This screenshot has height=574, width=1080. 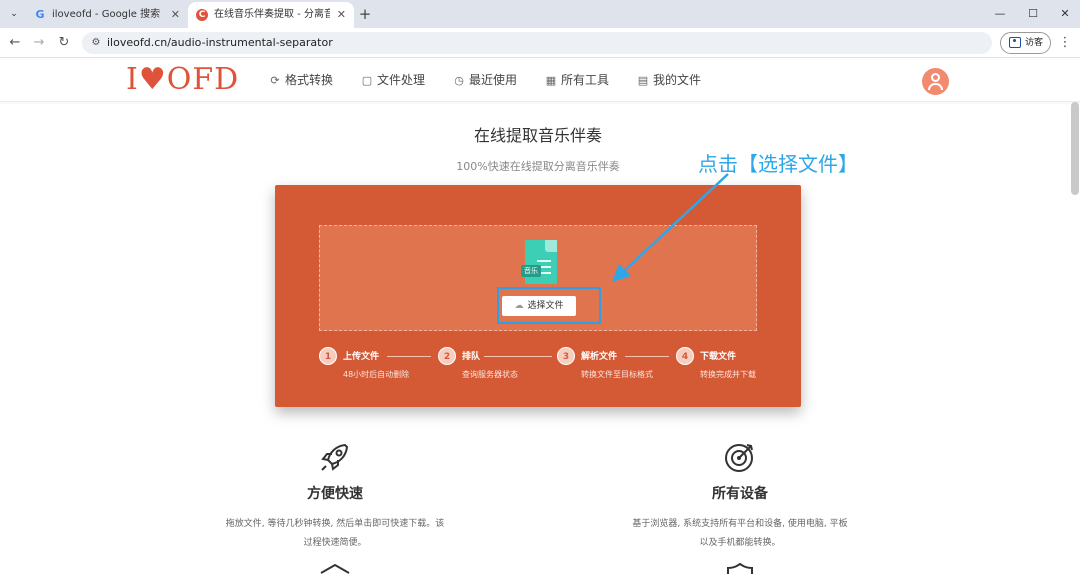 What do you see at coordinates (676, 222) in the screenshot?
I see `arrow-line` at bounding box center [676, 222].